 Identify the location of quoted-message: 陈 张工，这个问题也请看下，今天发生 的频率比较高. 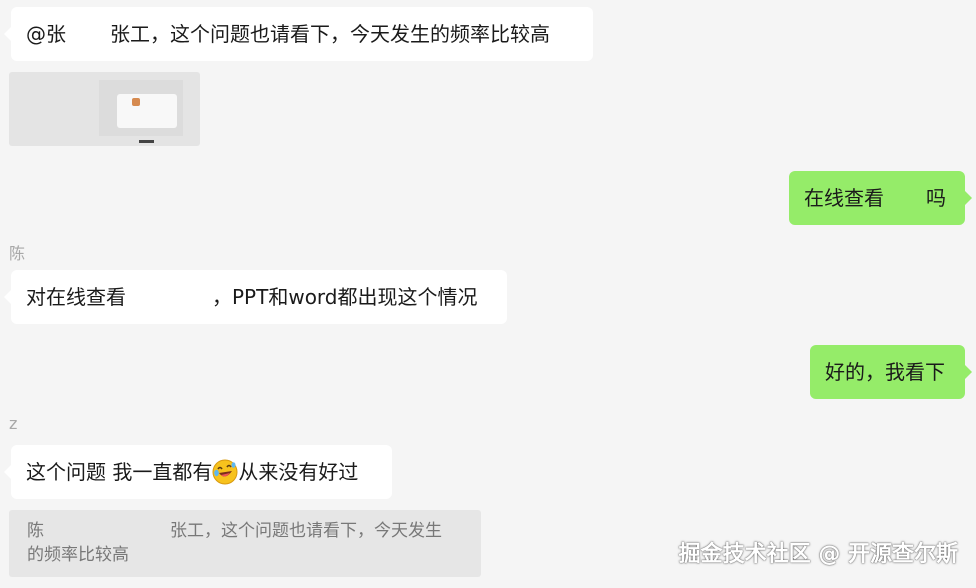
(245, 543).